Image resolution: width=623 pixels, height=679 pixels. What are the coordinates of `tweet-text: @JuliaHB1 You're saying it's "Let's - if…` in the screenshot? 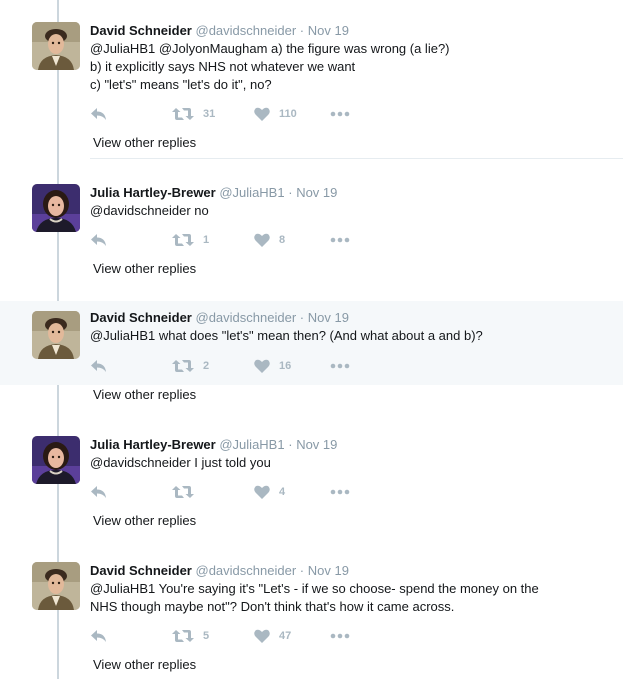 It's located at (345, 598).